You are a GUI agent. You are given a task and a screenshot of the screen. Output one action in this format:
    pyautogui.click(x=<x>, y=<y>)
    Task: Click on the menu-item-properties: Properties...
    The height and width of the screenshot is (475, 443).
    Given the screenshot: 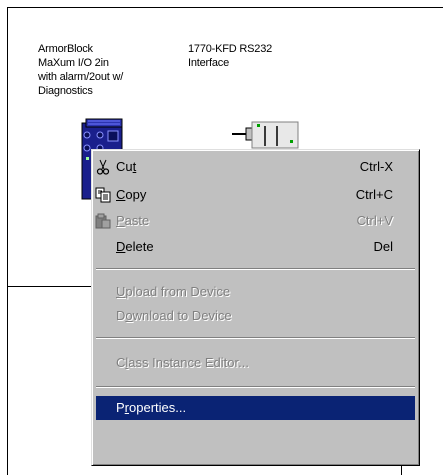 What is the action you would take?
    pyautogui.click(x=255, y=408)
    